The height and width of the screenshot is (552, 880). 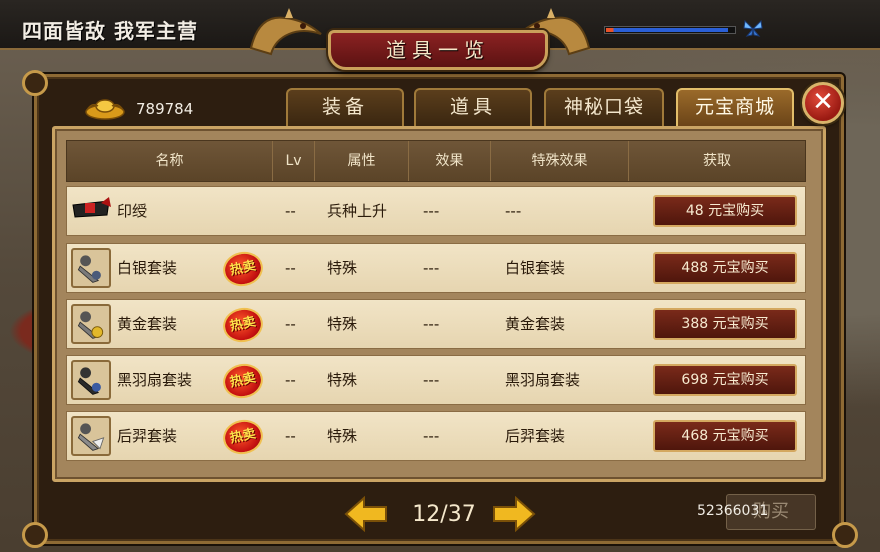 What do you see at coordinates (543, 380) in the screenshot?
I see `item-special-effect: 黑羽扇套装` at bounding box center [543, 380].